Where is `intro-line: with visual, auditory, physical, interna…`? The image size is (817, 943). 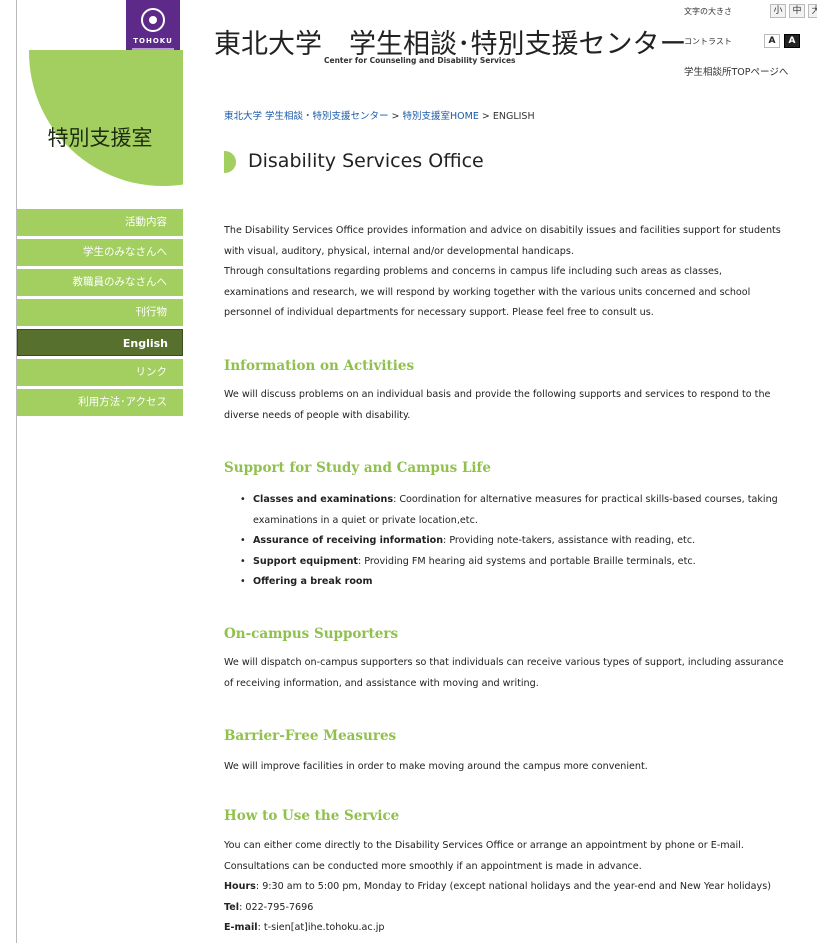
intro-line: with visual, auditory, physical, interna… is located at coordinates (399, 251).